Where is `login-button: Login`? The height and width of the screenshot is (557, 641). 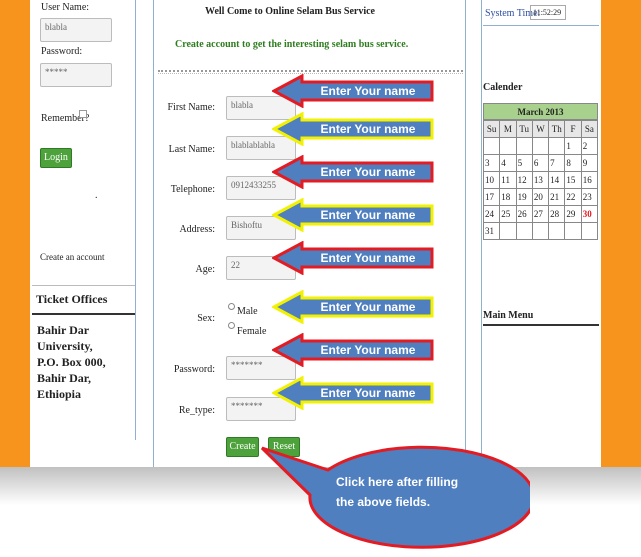 login-button: Login is located at coordinates (56, 158).